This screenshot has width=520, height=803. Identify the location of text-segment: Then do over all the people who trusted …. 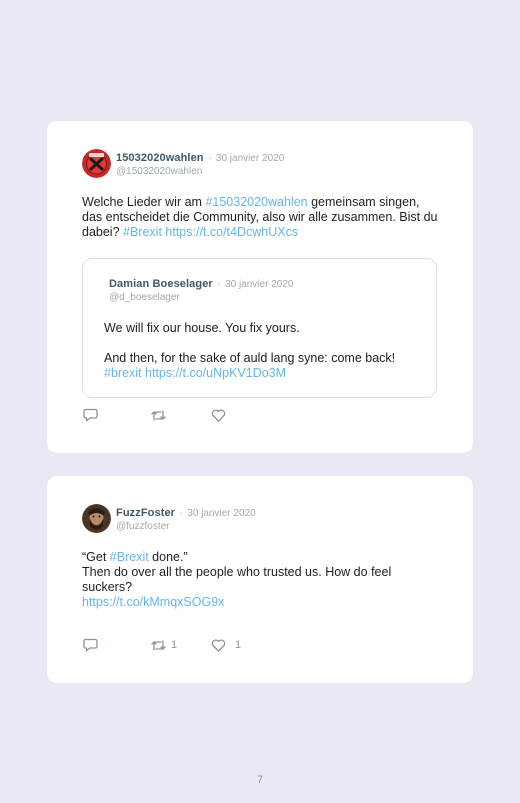
(237, 579).